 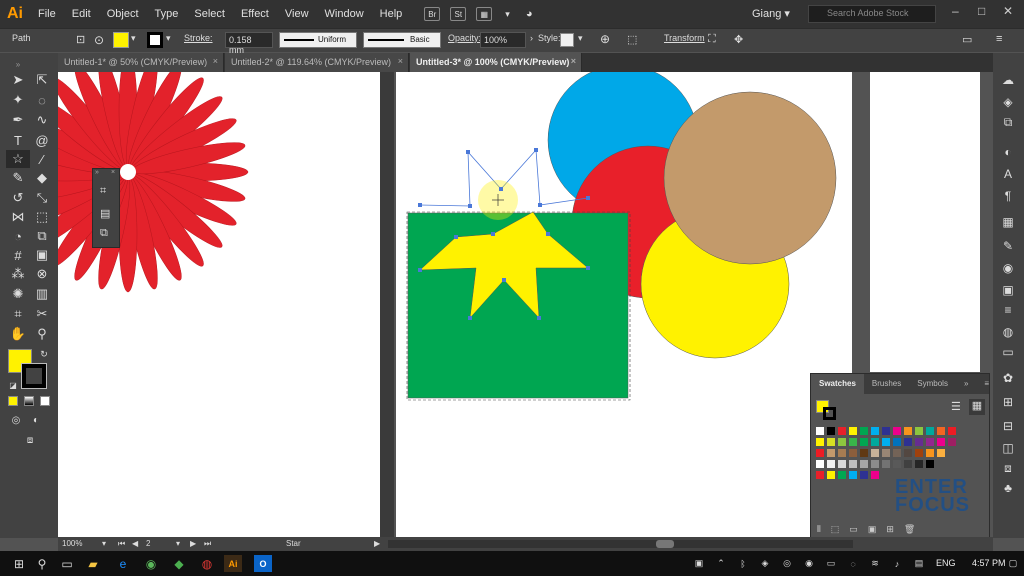 What do you see at coordinates (1008, 122) in the screenshot?
I see `artboards-icon: ⧉` at bounding box center [1008, 122].